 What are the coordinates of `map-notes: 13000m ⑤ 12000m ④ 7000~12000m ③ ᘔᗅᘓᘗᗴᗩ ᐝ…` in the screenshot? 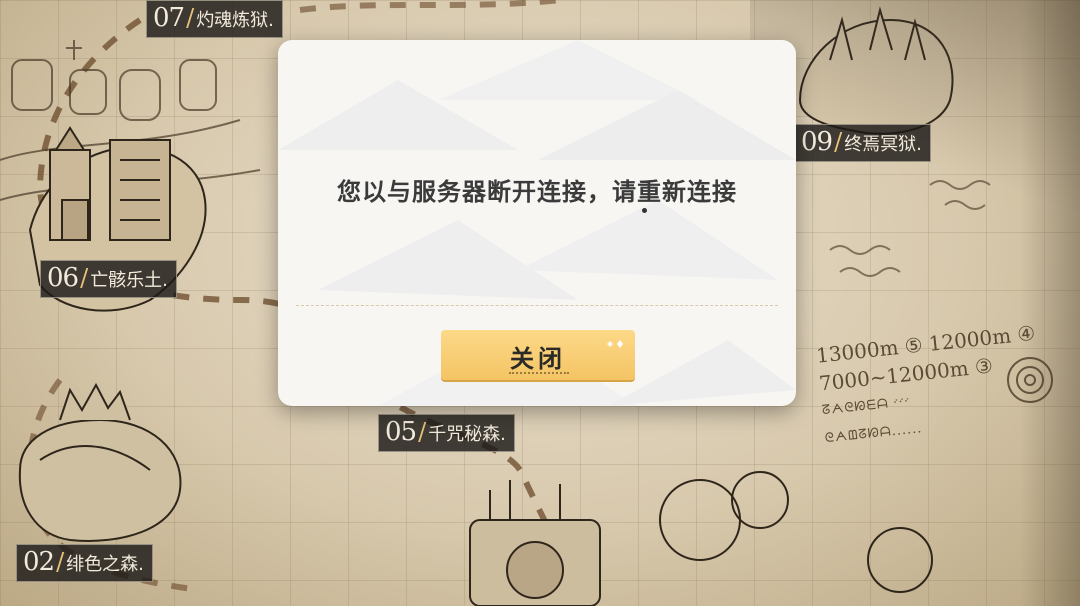 It's located at (930, 386).